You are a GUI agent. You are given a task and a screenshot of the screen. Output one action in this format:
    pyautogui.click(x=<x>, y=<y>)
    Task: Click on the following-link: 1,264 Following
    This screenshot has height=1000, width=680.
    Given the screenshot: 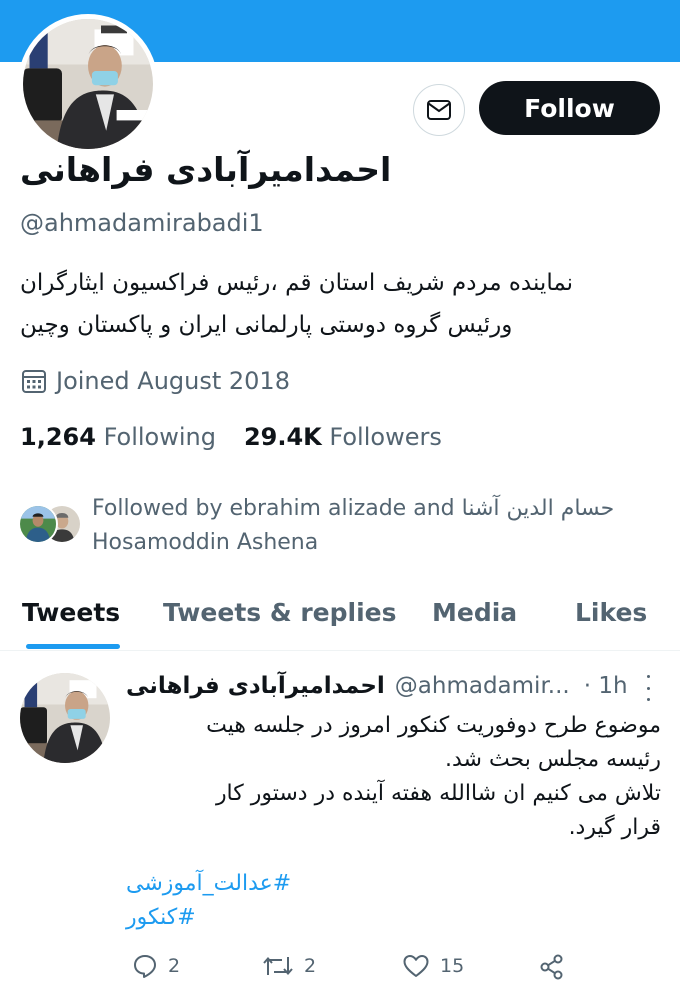 What is the action you would take?
    pyautogui.click(x=118, y=437)
    